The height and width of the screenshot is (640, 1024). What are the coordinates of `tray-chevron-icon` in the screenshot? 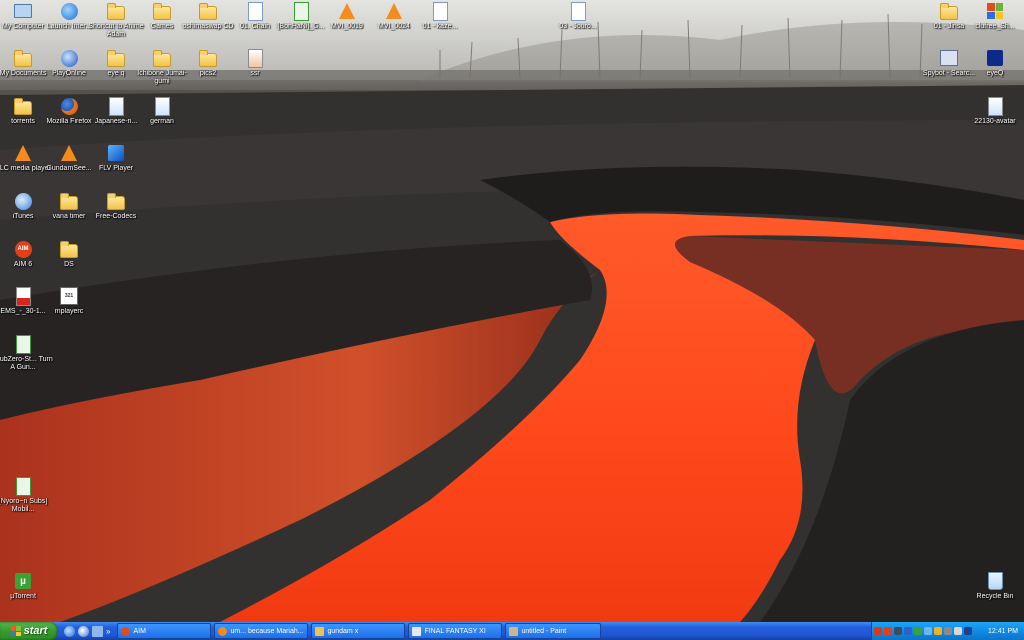 It's located at (878, 631).